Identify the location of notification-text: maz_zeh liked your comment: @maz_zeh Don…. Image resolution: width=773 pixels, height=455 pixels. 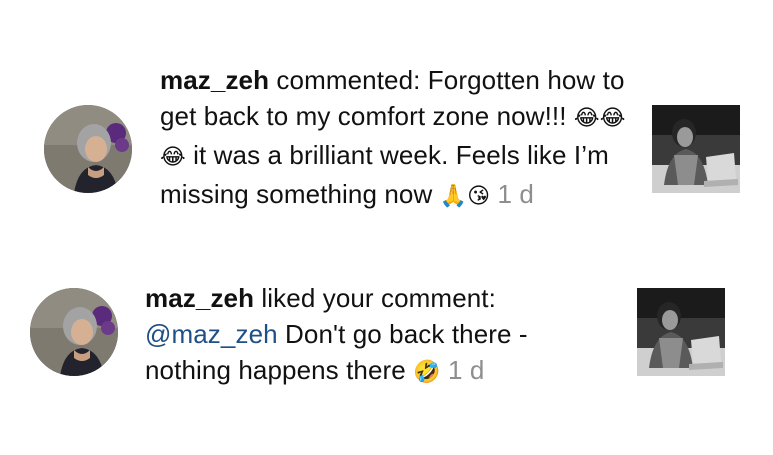
(380, 335).